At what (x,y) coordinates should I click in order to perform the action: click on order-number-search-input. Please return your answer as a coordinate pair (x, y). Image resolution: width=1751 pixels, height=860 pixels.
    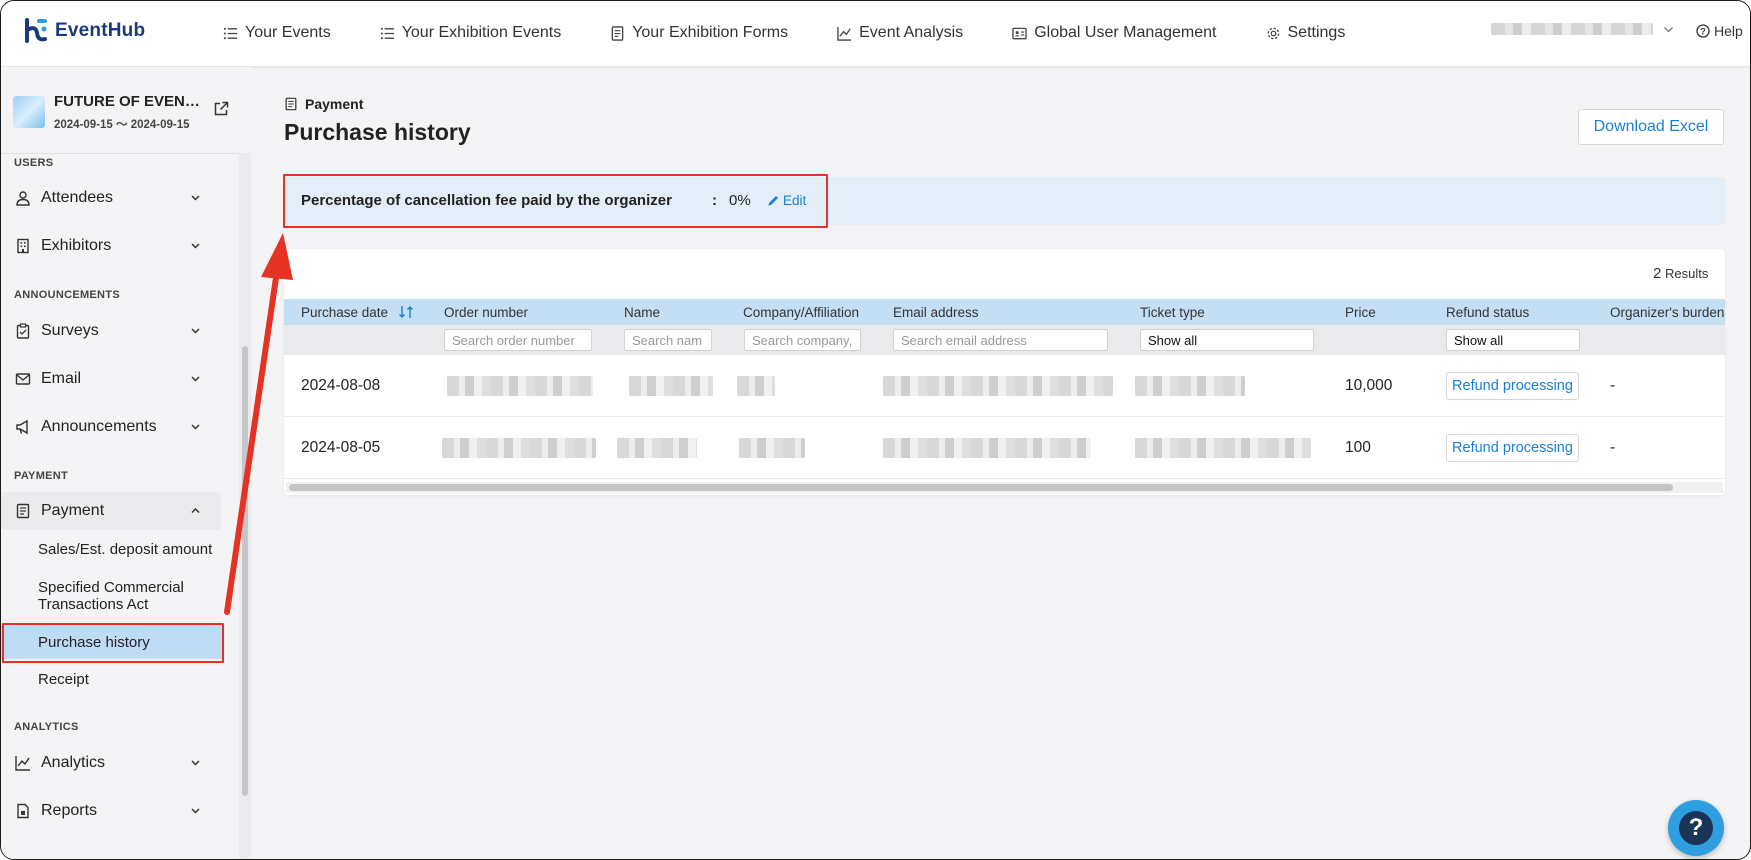
    Looking at the image, I should click on (518, 340).